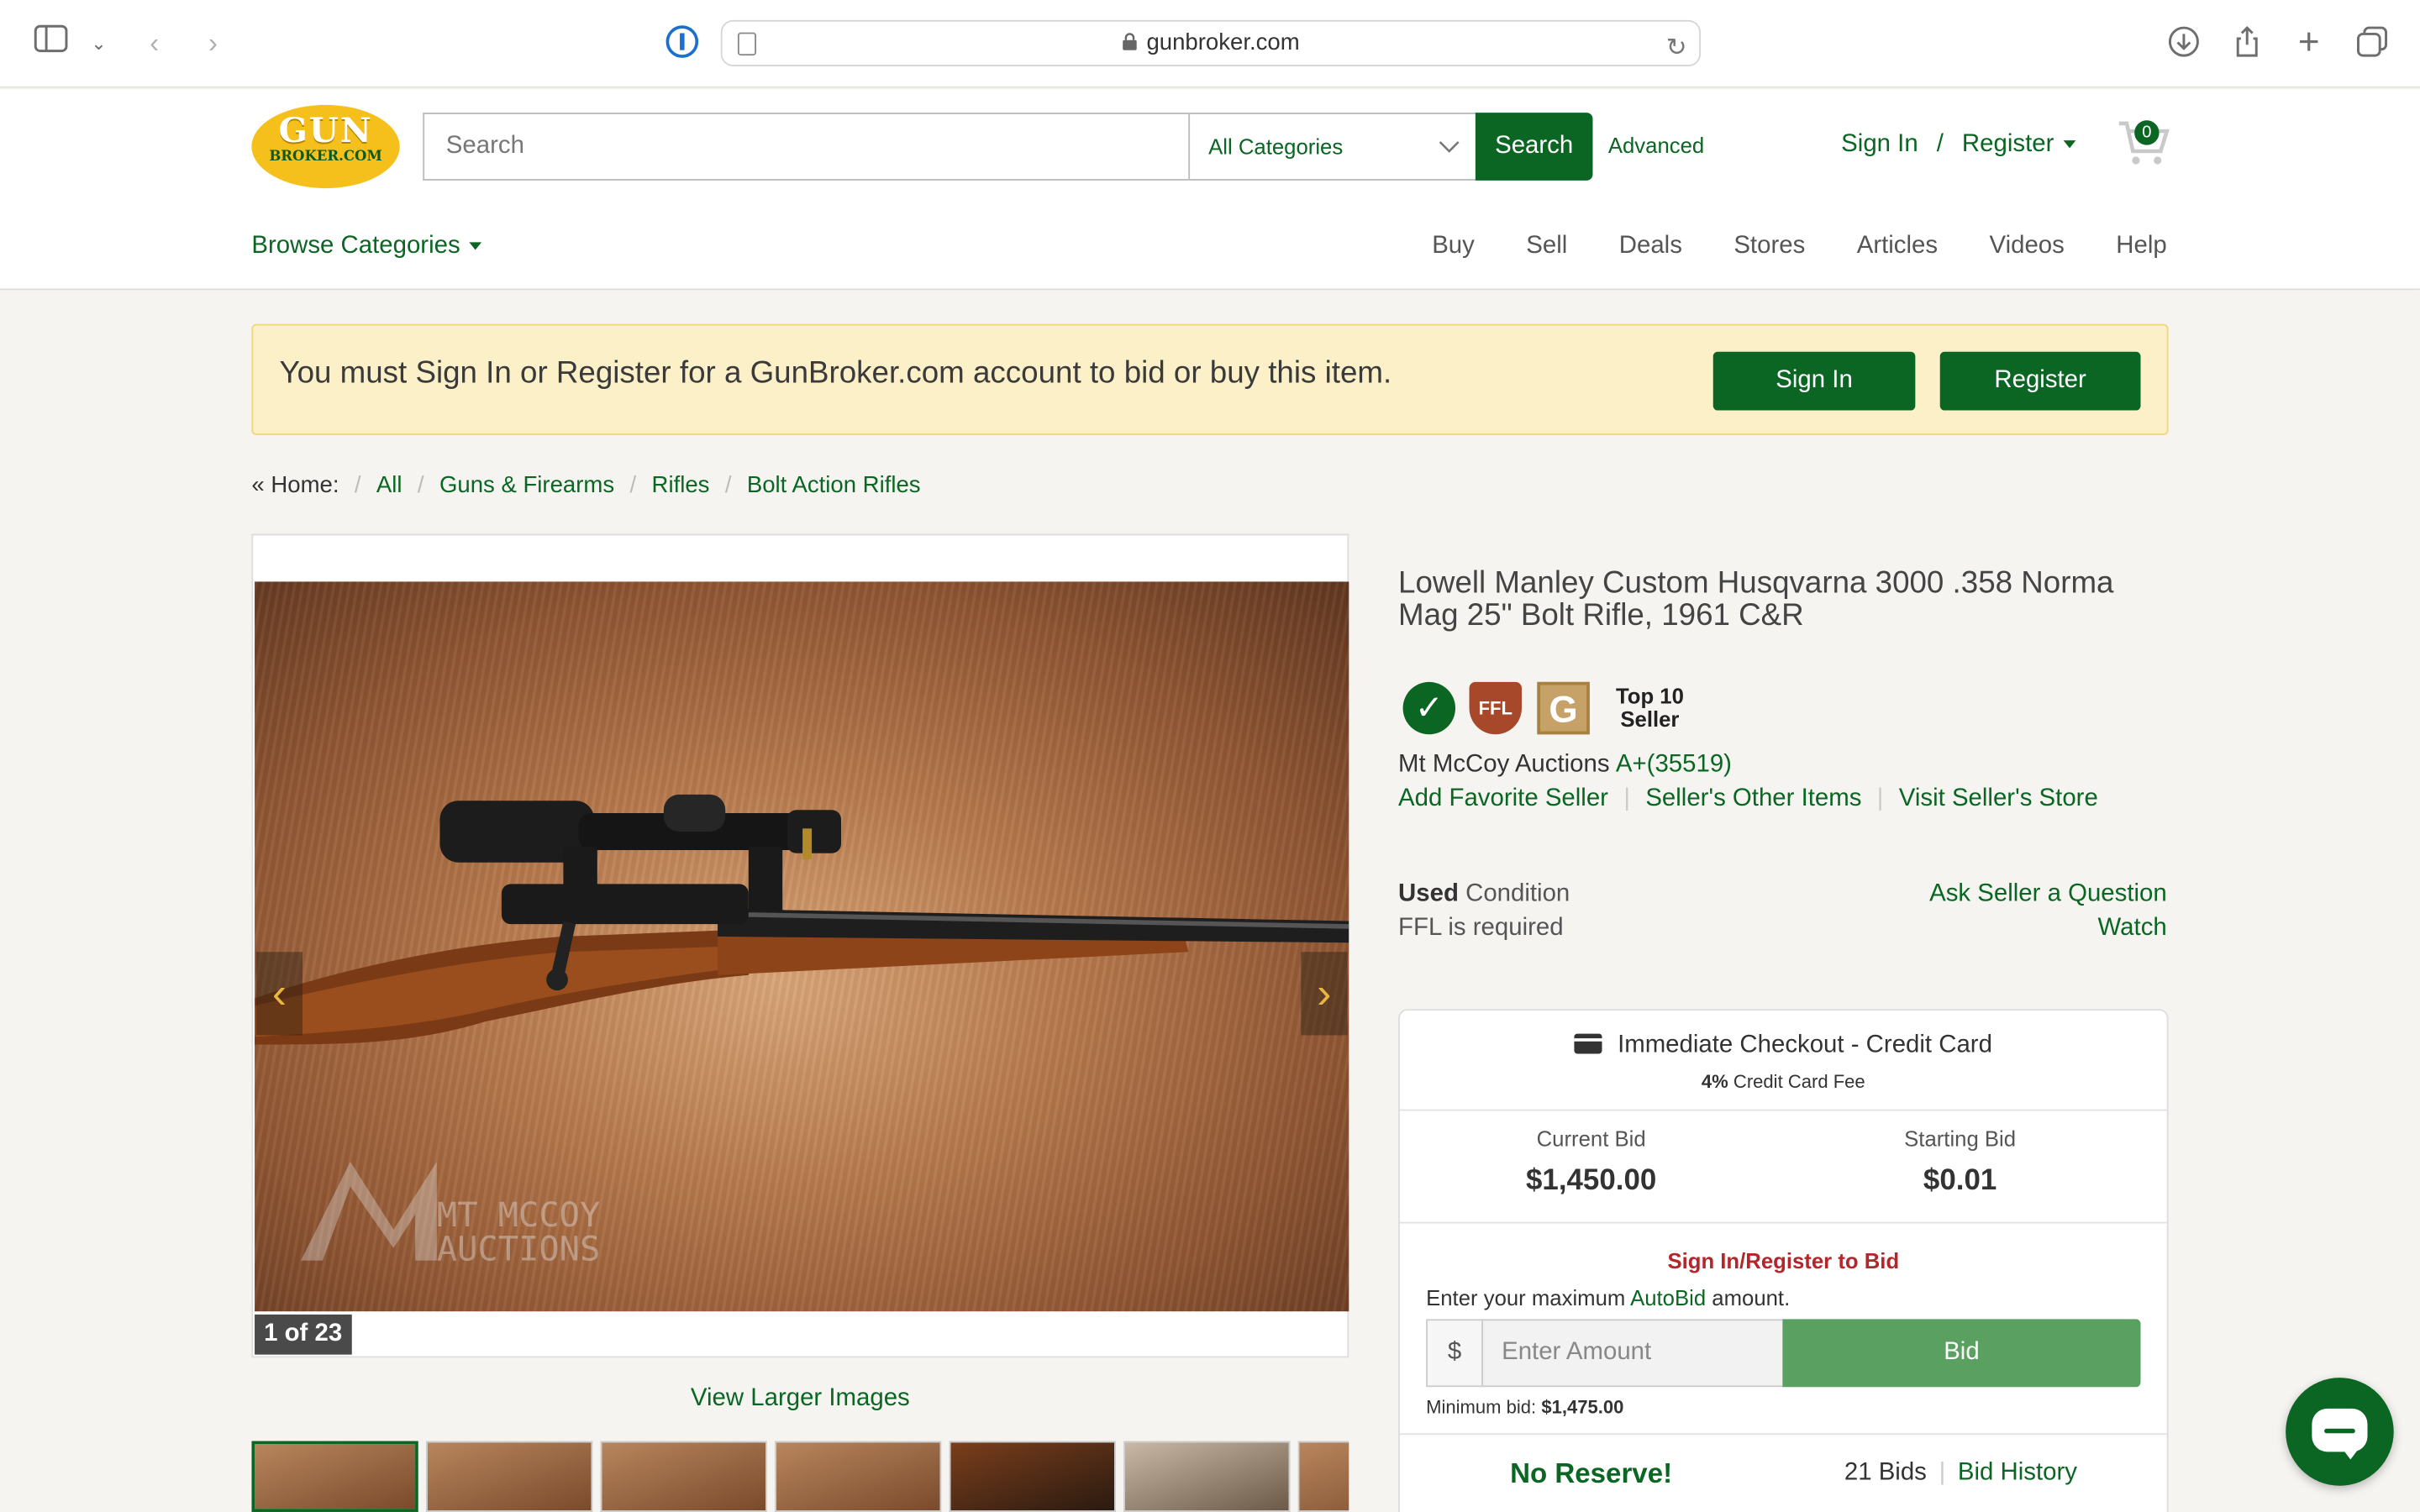  What do you see at coordinates (1517, 893) in the screenshot?
I see `condition-label: Condition` at bounding box center [1517, 893].